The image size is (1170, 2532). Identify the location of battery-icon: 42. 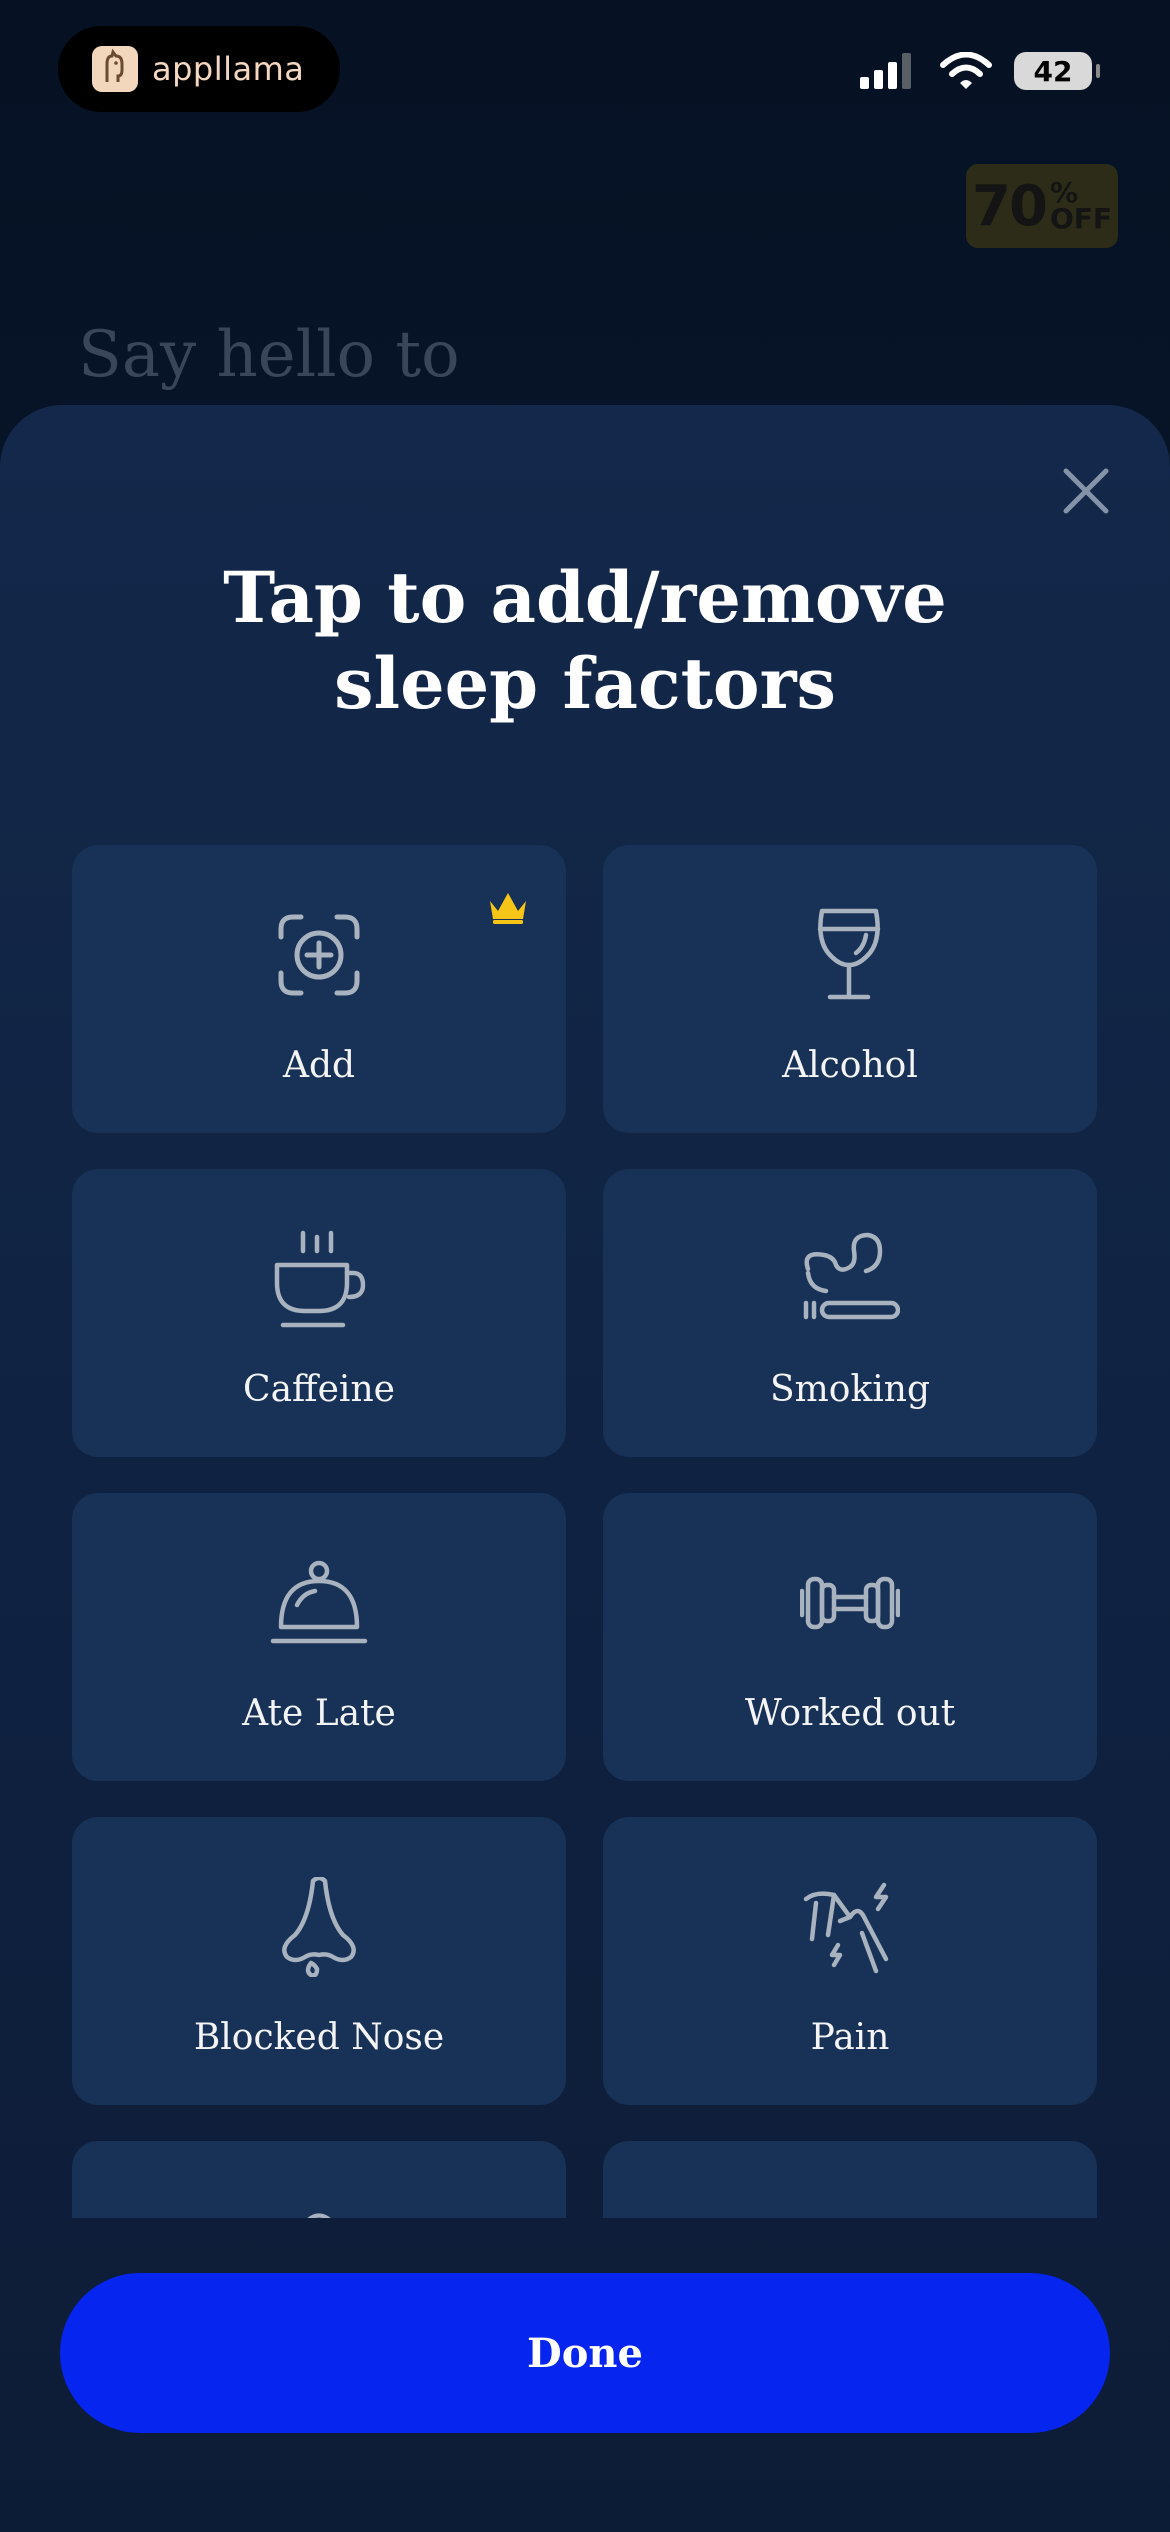
(1057, 71).